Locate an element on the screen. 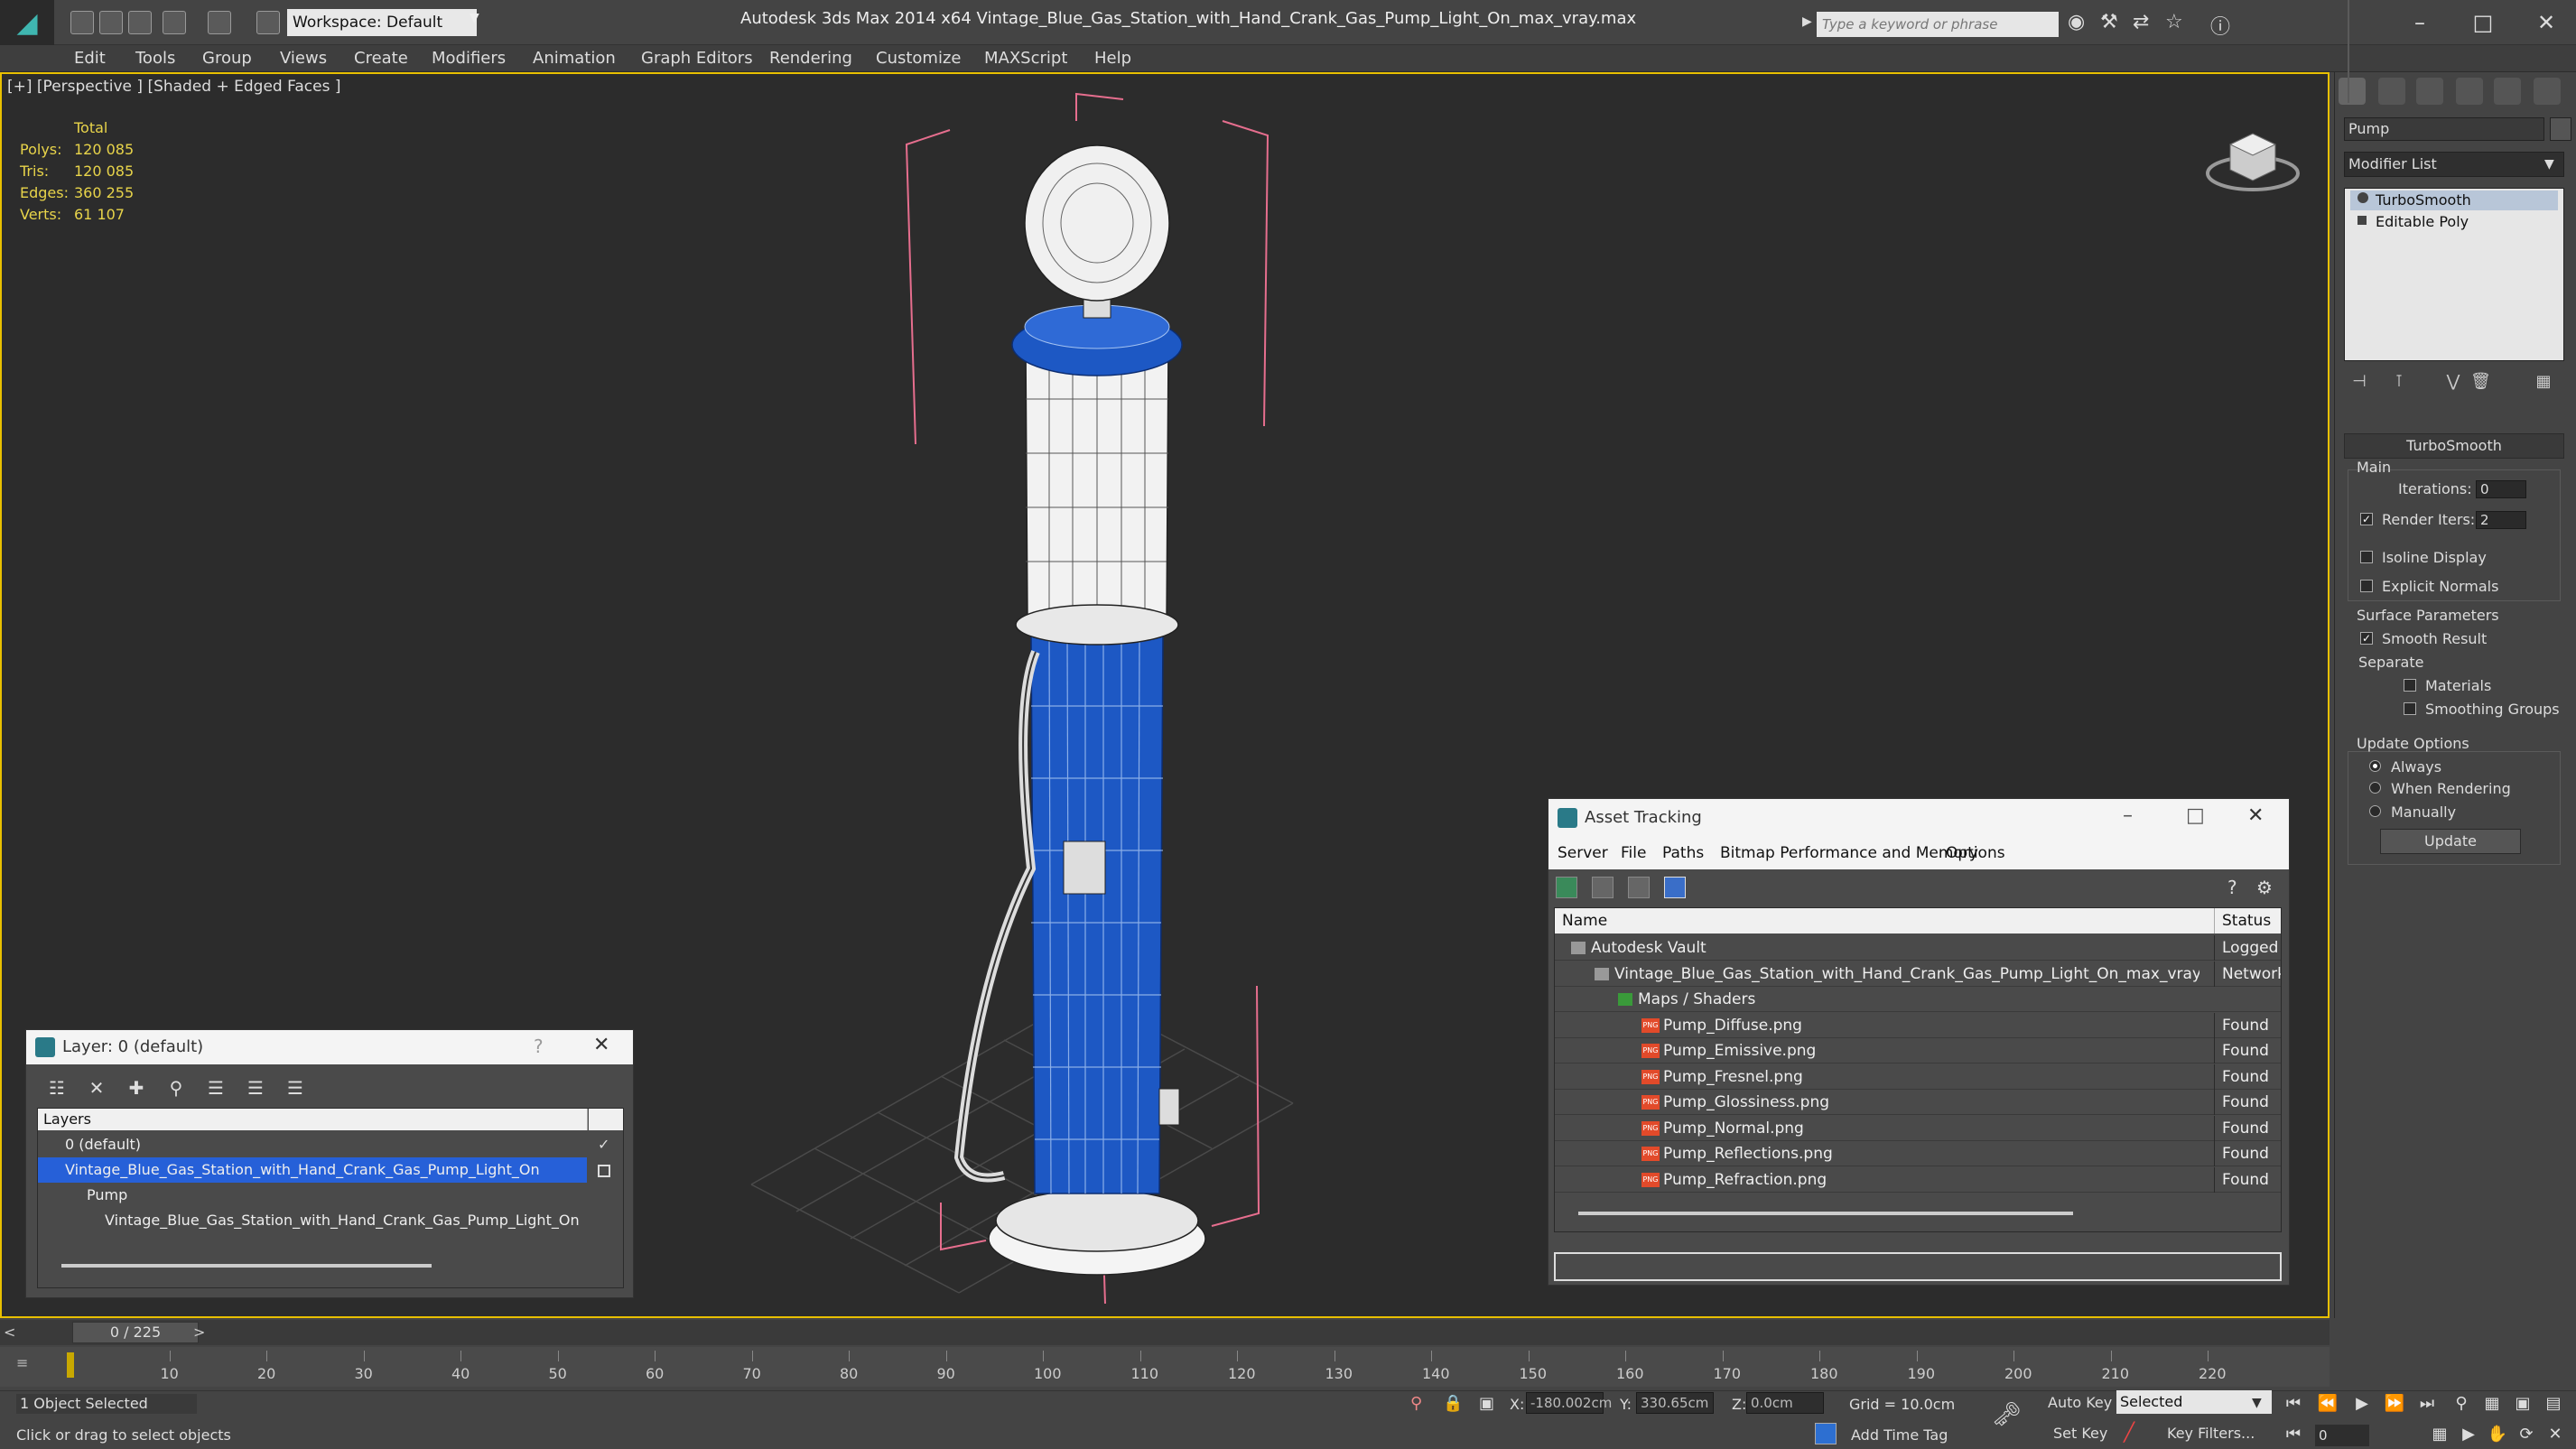  binoculars-icon: ◉ is located at coordinates (2076, 22).